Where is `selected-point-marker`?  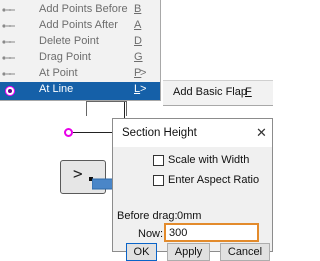
selected-point-marker is located at coordinates (68, 132).